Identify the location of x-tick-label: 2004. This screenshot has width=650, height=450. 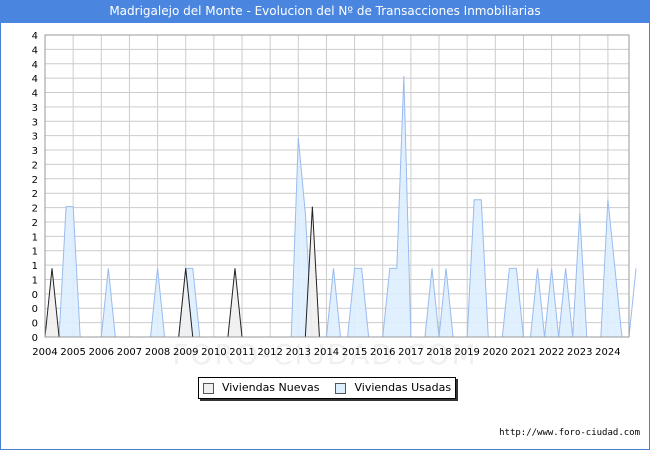
(44, 352).